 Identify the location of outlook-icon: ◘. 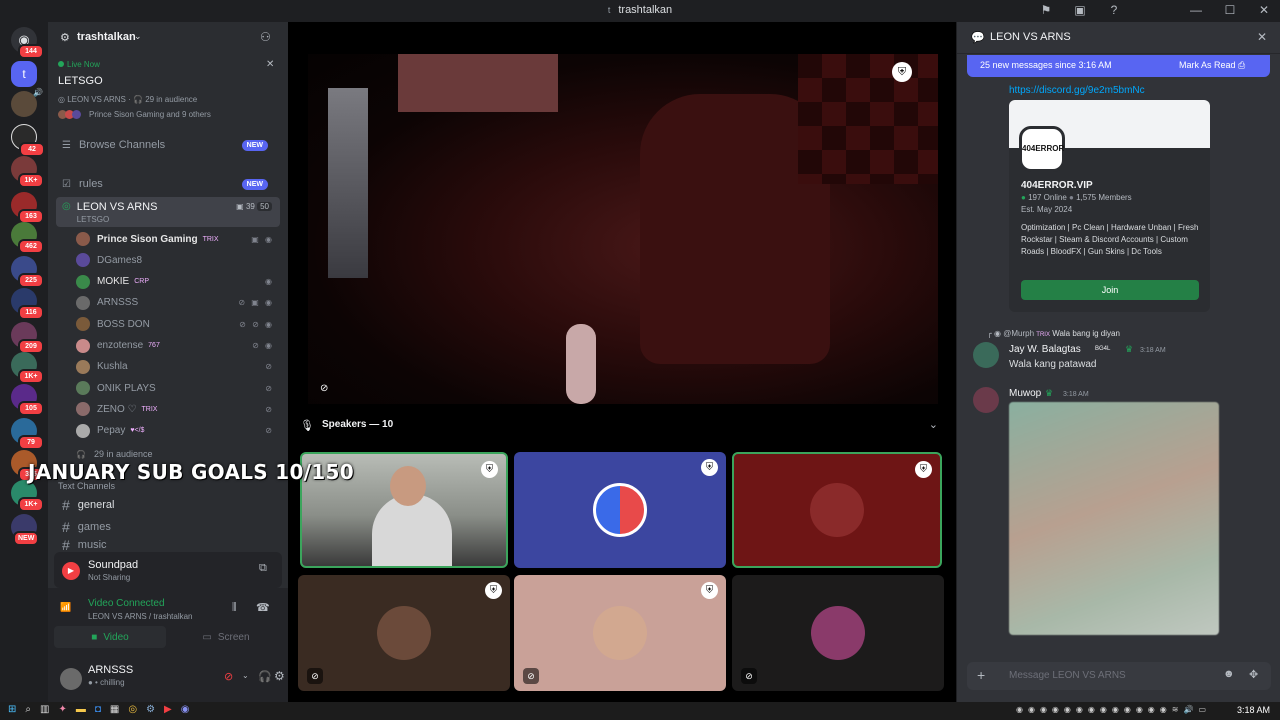
(98, 709).